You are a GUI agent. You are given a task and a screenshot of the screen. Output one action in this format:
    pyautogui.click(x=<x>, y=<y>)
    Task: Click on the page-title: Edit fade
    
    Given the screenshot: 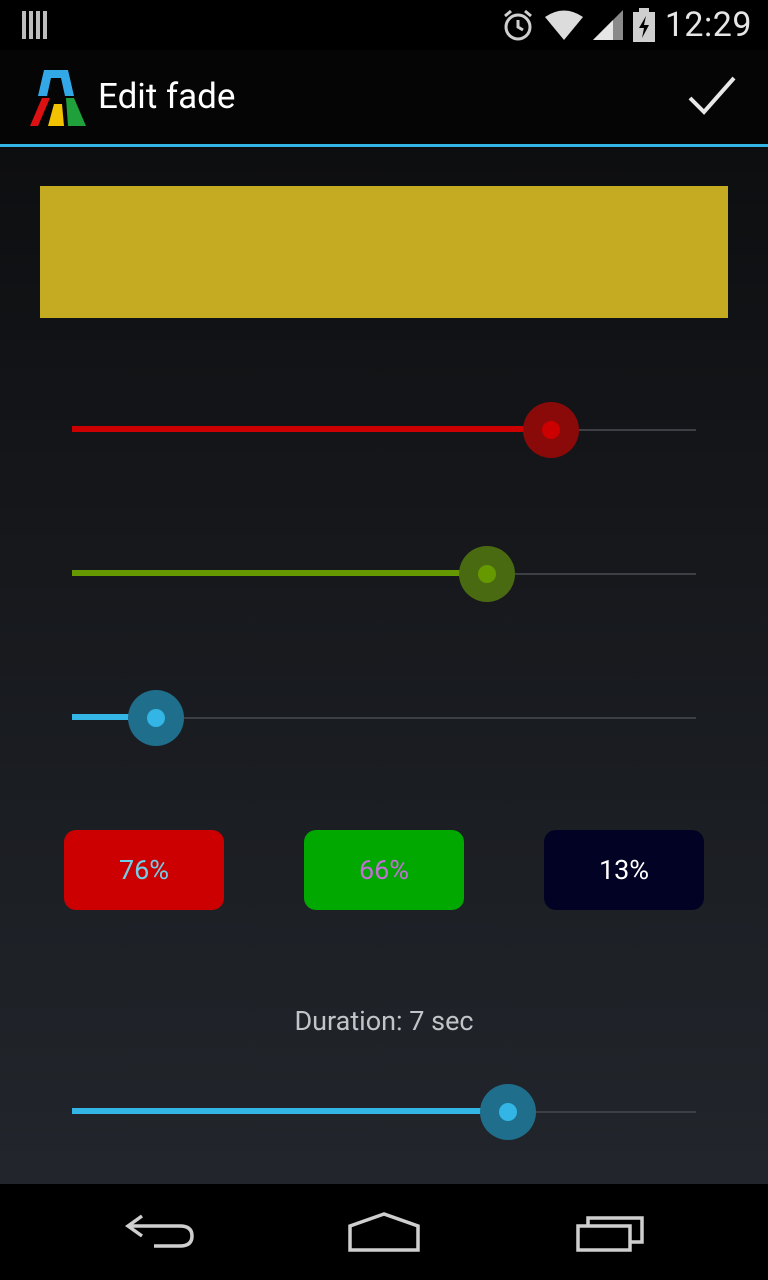 What is the action you would take?
    pyautogui.click(x=167, y=96)
    